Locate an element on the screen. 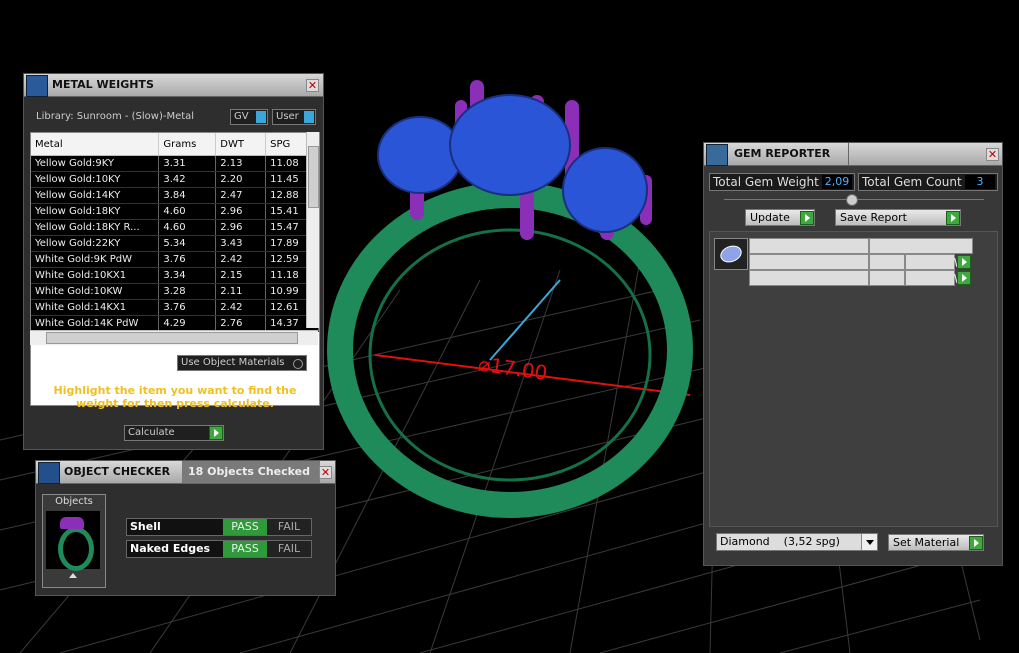 This screenshot has width=1019, height=653. metal-table-header: Metal Grams DWT SPG is located at coordinates (175, 144).